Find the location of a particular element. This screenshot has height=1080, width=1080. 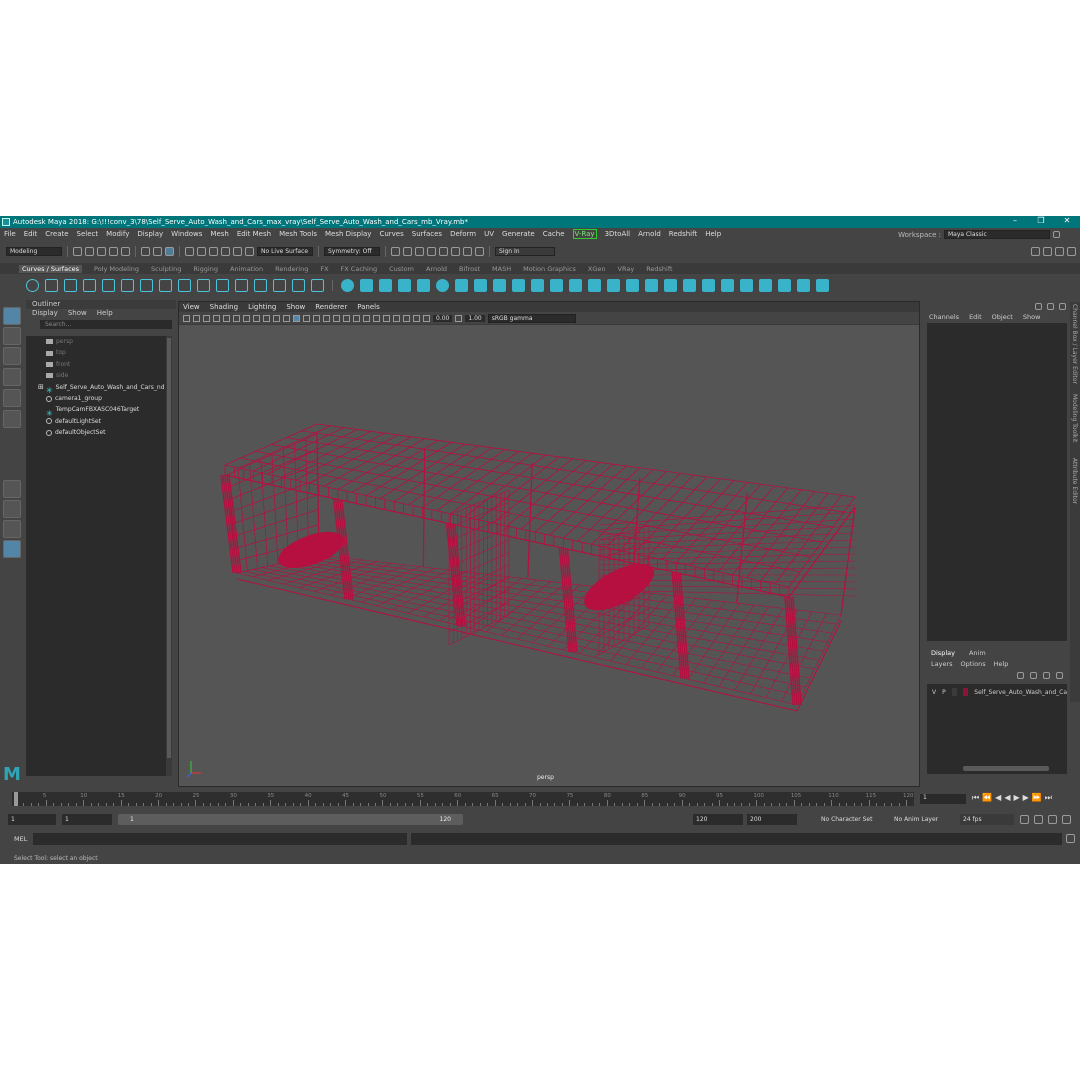

pause-icon is located at coordinates (479, 251).